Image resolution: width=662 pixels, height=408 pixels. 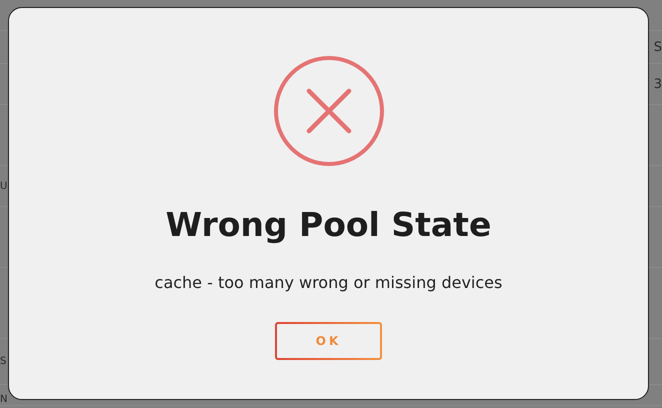 What do you see at coordinates (4, 186) in the screenshot?
I see `background-text: U` at bounding box center [4, 186].